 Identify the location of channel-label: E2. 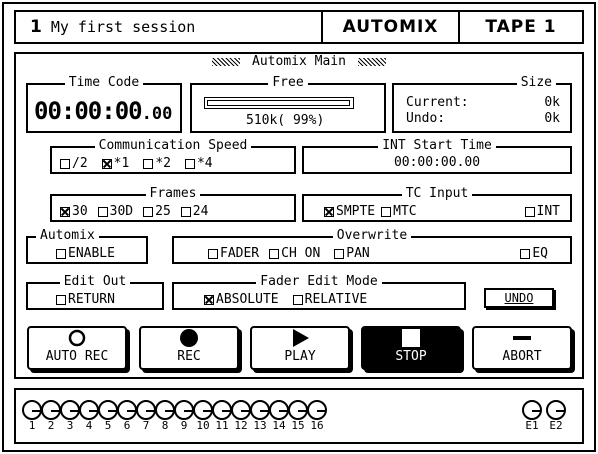
(556, 425).